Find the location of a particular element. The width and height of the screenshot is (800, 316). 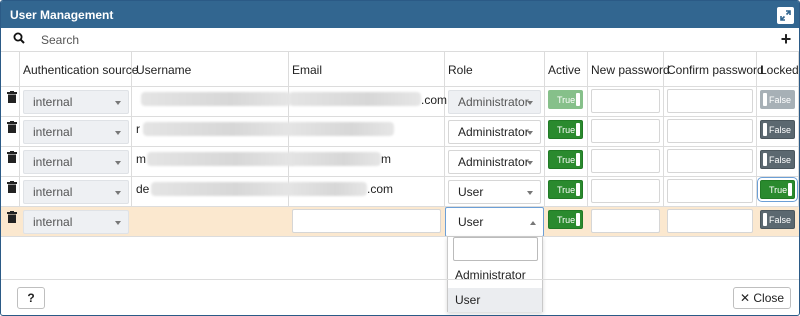

table-row: internal de .com User True True is located at coordinates (400, 192).